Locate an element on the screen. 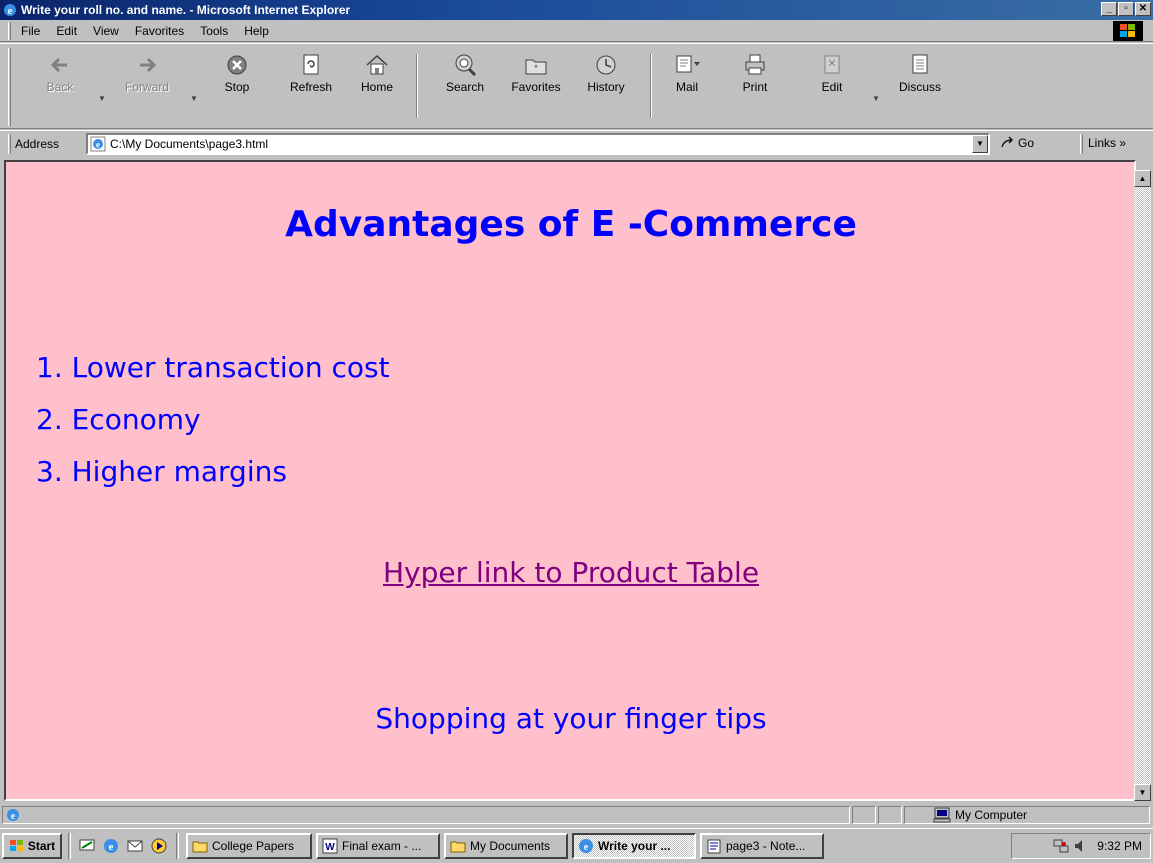 This screenshot has height=863, width=1153. print-button: Print is located at coordinates (755, 88).